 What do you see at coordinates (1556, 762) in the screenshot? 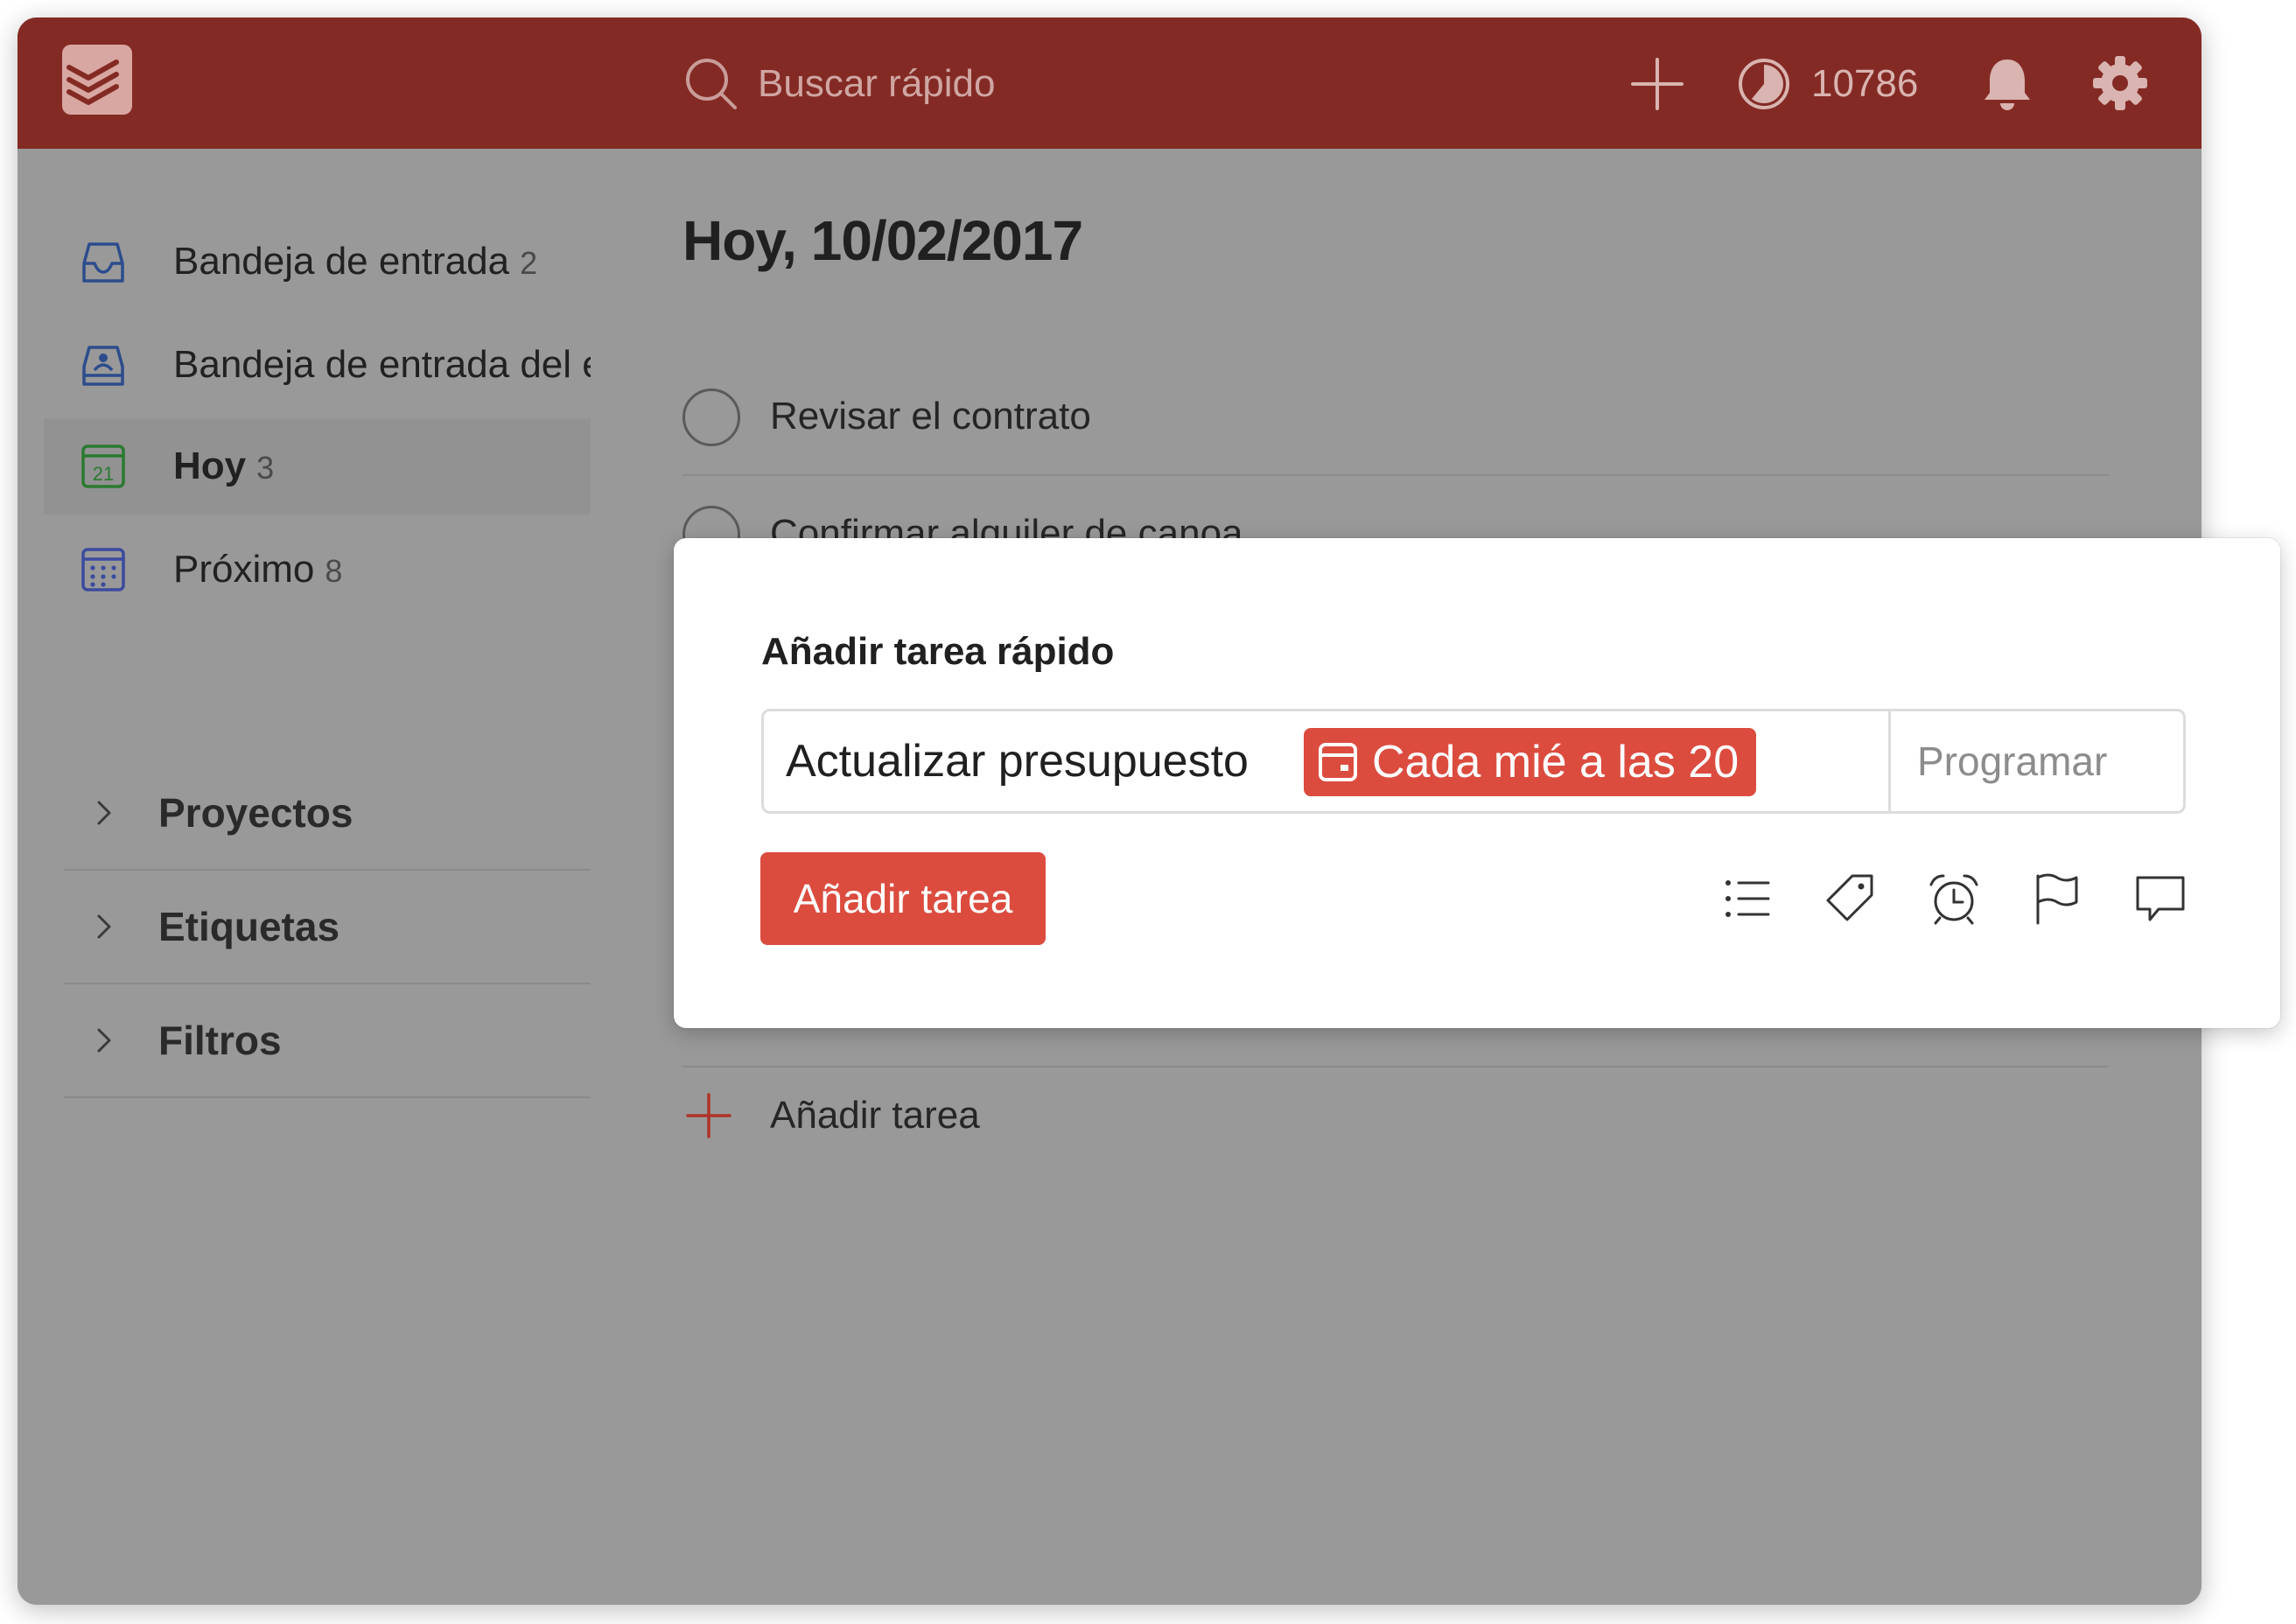
I see `due-date-text: Cada mié a las 20` at bounding box center [1556, 762].